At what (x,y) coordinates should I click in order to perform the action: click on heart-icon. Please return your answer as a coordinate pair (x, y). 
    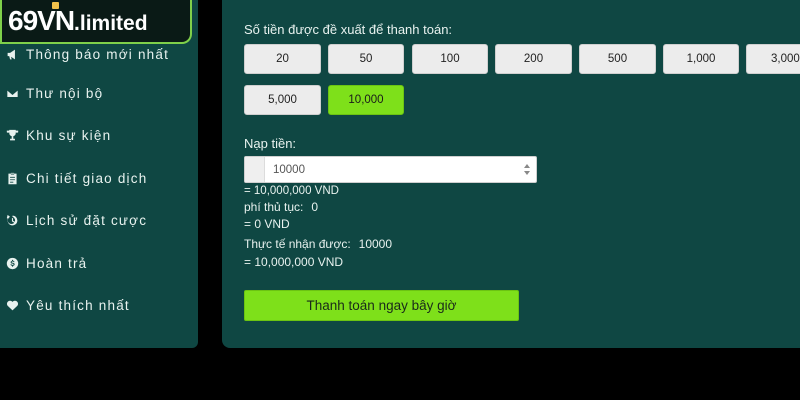
    Looking at the image, I should click on (12, 306).